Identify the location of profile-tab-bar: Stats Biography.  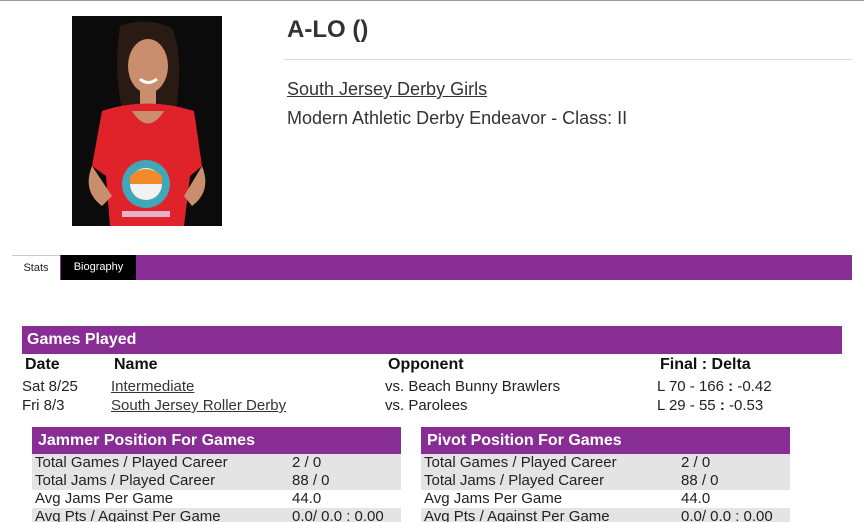
(432, 267).